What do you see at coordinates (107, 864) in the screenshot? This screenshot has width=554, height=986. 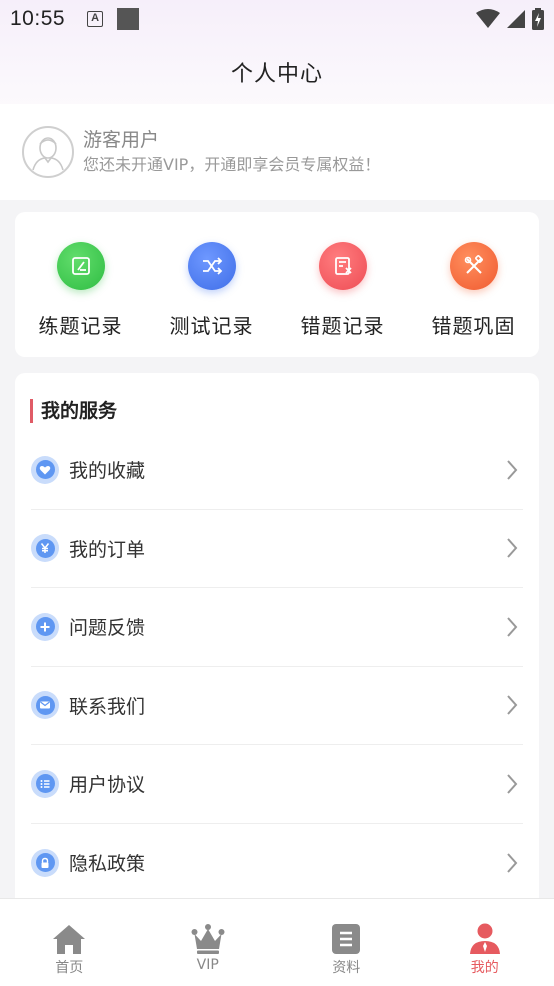 I see `service-label: 隐私政策` at bounding box center [107, 864].